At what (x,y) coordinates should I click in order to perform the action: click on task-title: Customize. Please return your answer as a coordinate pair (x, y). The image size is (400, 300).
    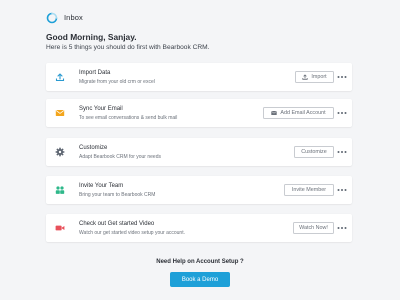
    Looking at the image, I should click on (93, 148).